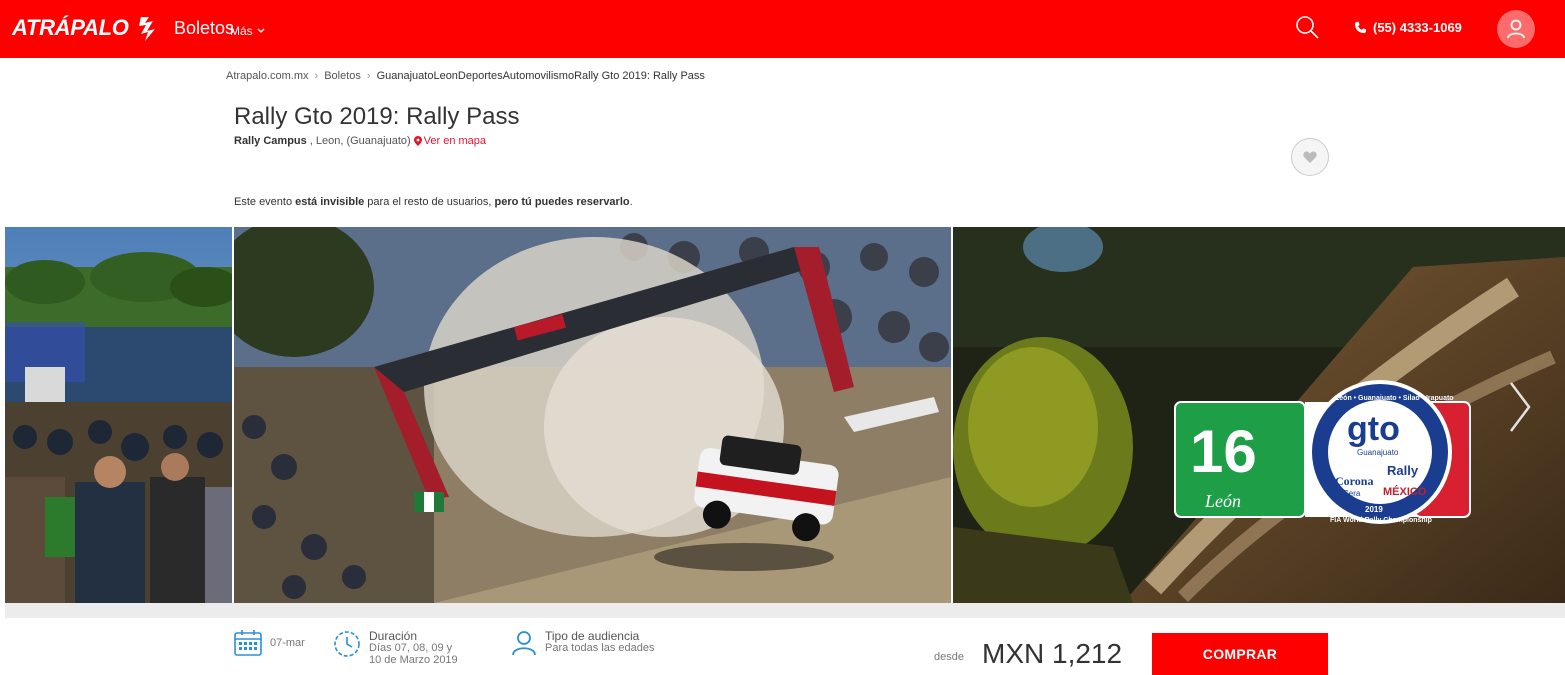 The width and height of the screenshot is (1565, 675). Describe the element at coordinates (1052, 653) in the screenshot. I see `price-value: MXN 1,212` at that location.